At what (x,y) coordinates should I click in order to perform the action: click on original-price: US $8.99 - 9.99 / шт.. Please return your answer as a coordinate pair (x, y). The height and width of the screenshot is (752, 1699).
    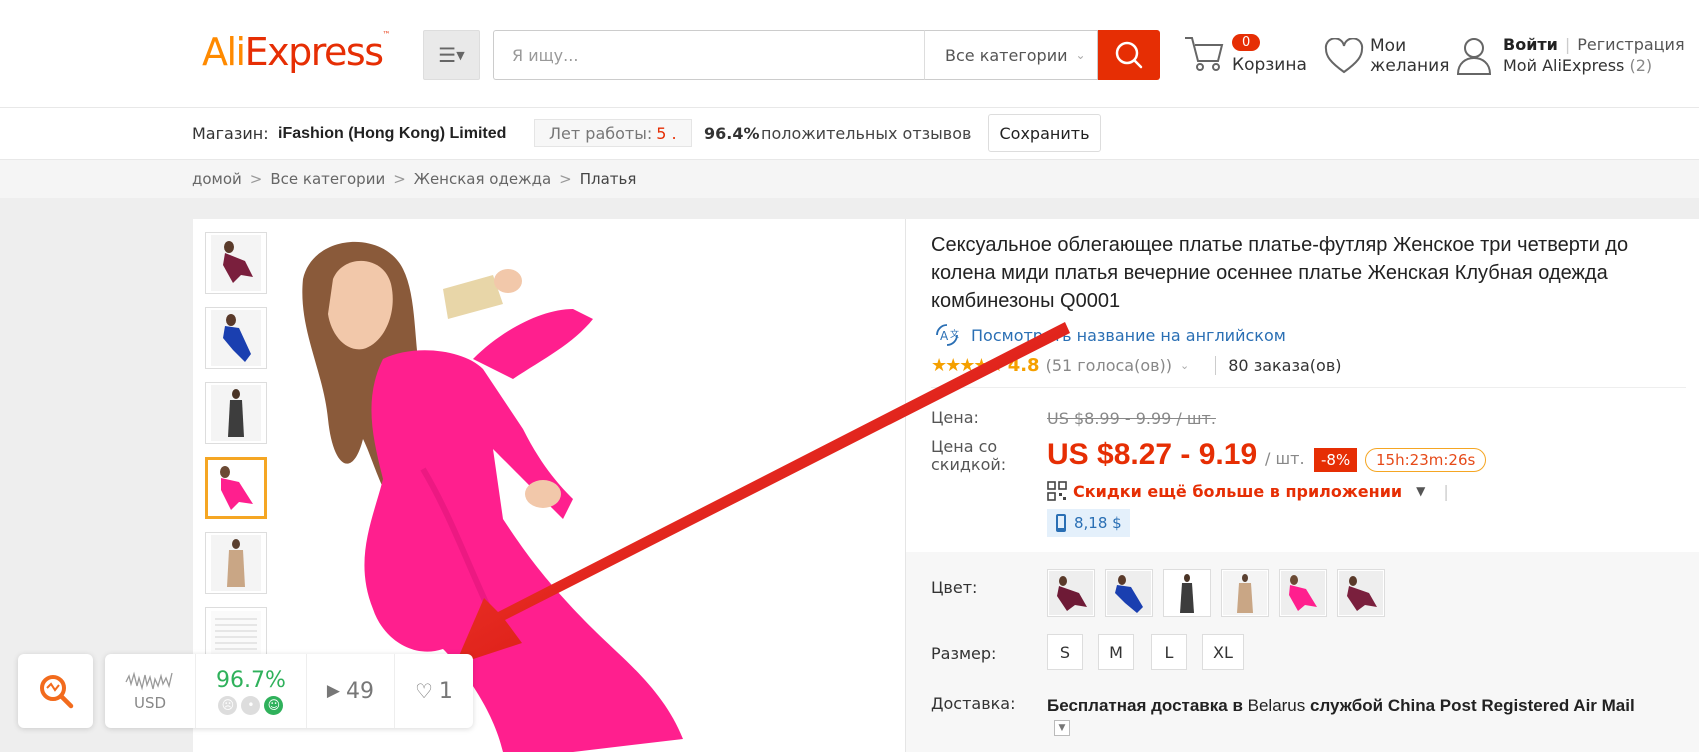
    Looking at the image, I should click on (1131, 418).